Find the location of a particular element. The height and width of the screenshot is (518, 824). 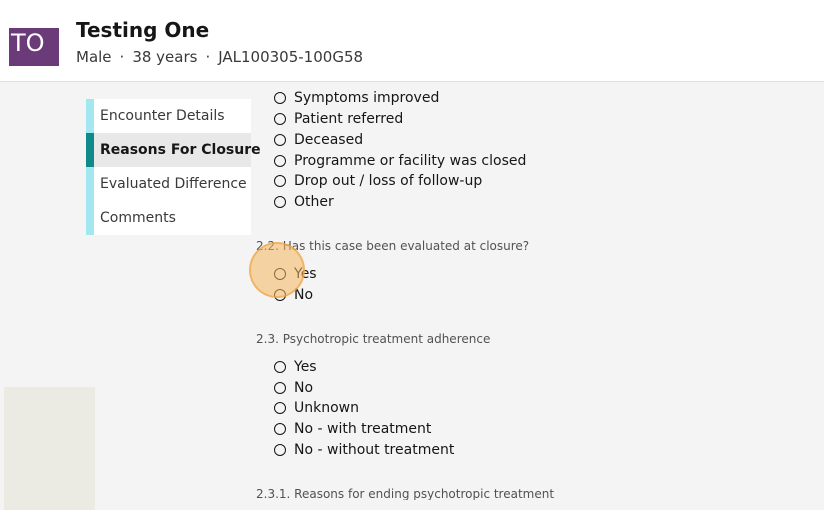

radio-label: Programme or facility was closed is located at coordinates (410, 161).